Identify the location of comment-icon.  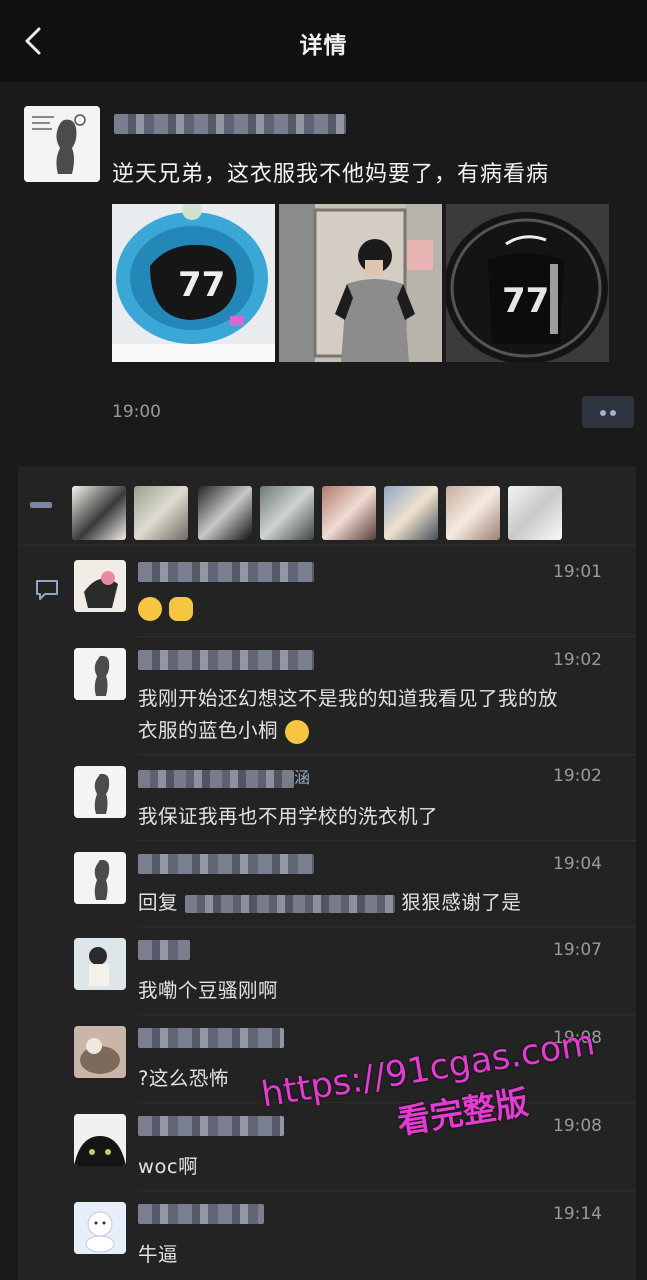
(47, 590).